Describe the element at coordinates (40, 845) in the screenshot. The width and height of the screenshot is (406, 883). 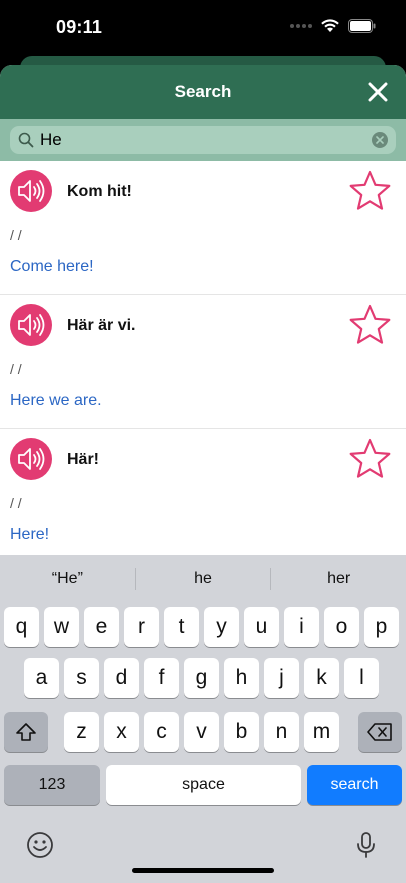
I see `emoji-icon` at that location.